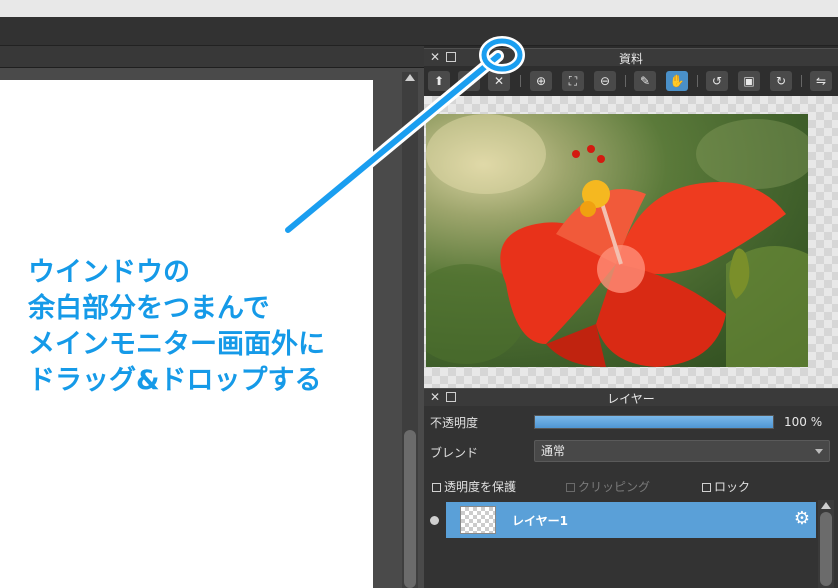 The width and height of the screenshot is (838, 588). I want to click on annotation-line: メインモニター画面外に, so click(176, 344).